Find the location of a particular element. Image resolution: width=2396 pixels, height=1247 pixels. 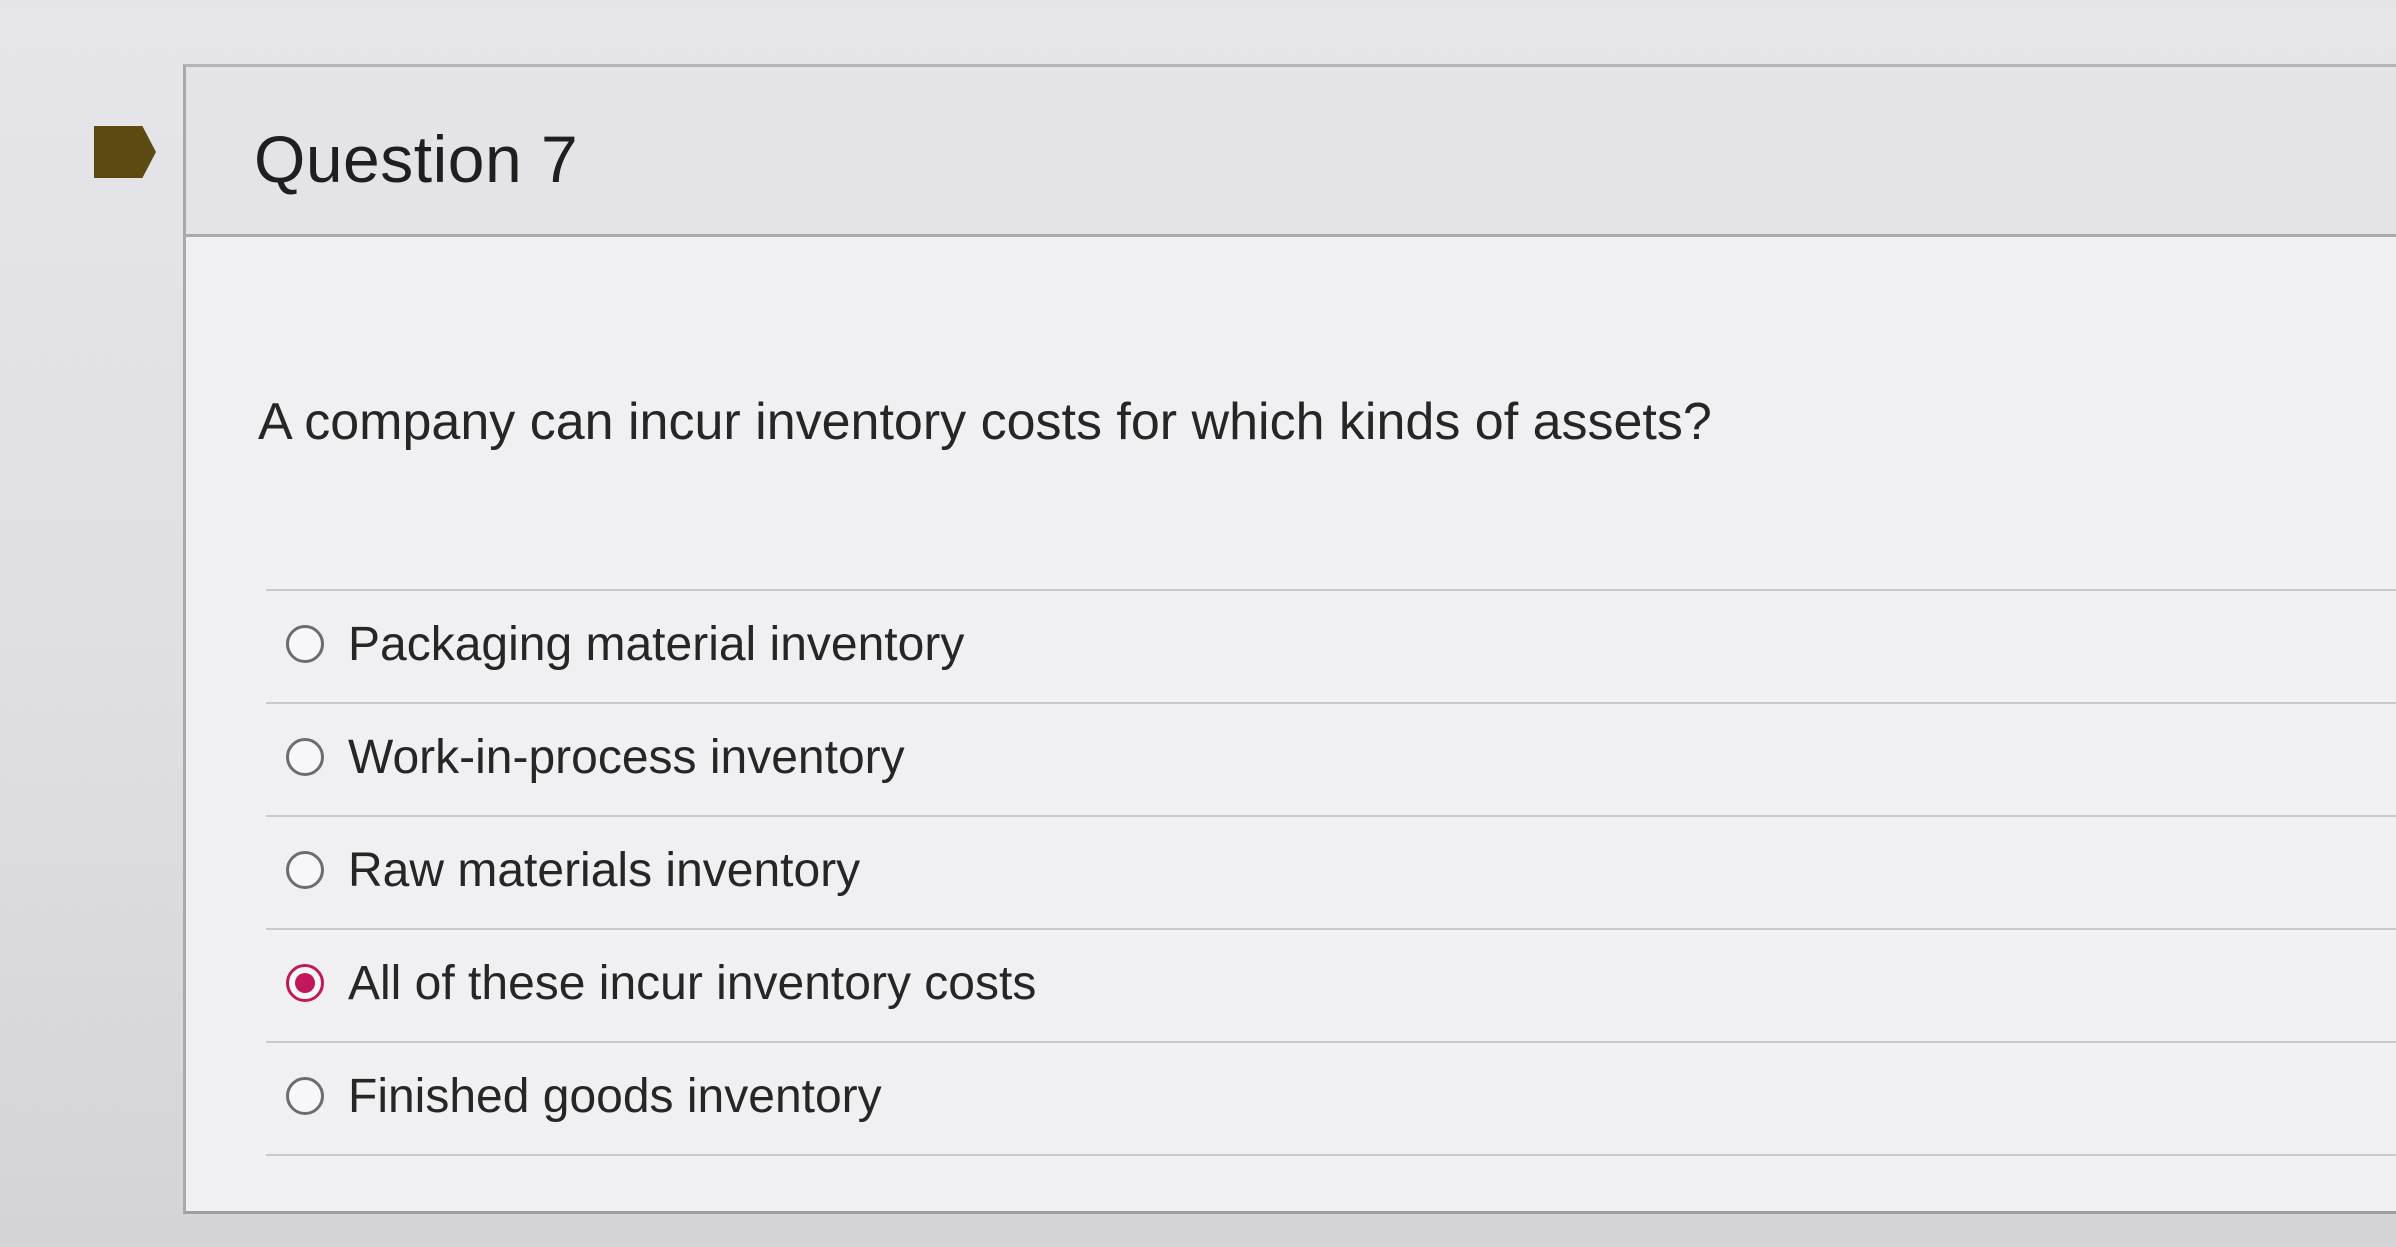

answer-label: All of these incur inventory costs is located at coordinates (692, 983).